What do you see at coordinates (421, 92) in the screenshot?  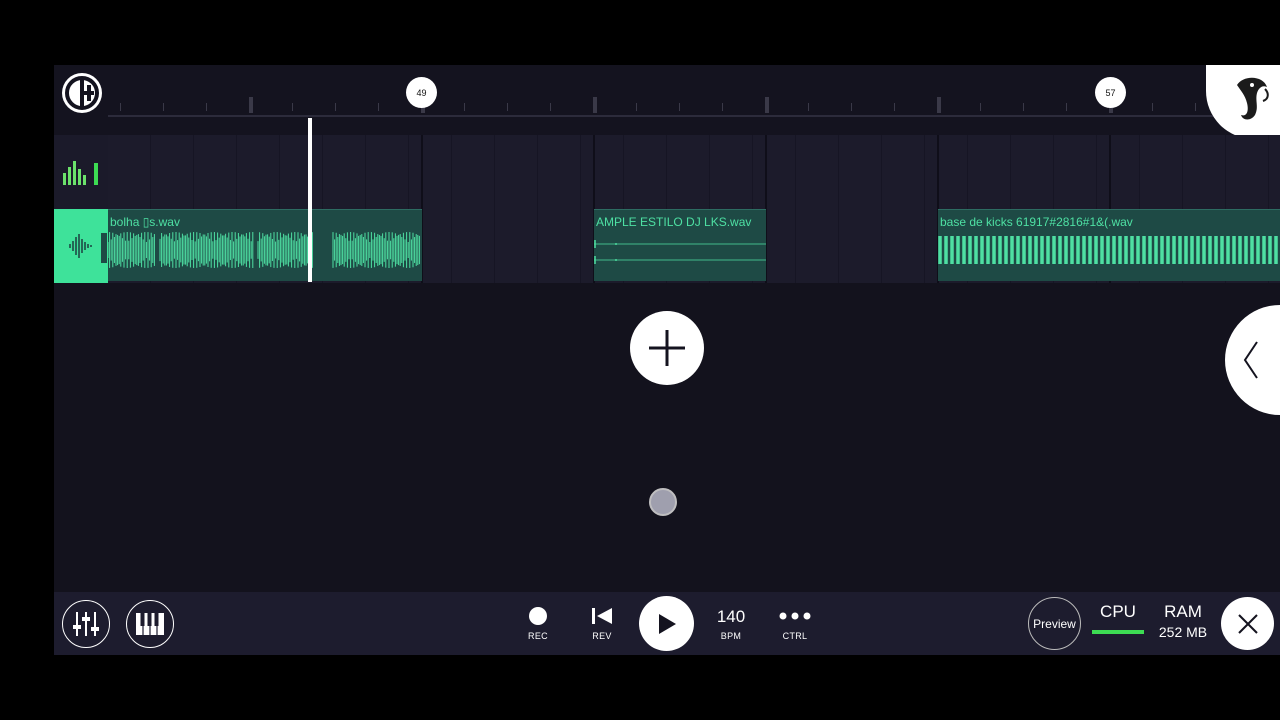 I see `bar-marker-49: 49` at bounding box center [421, 92].